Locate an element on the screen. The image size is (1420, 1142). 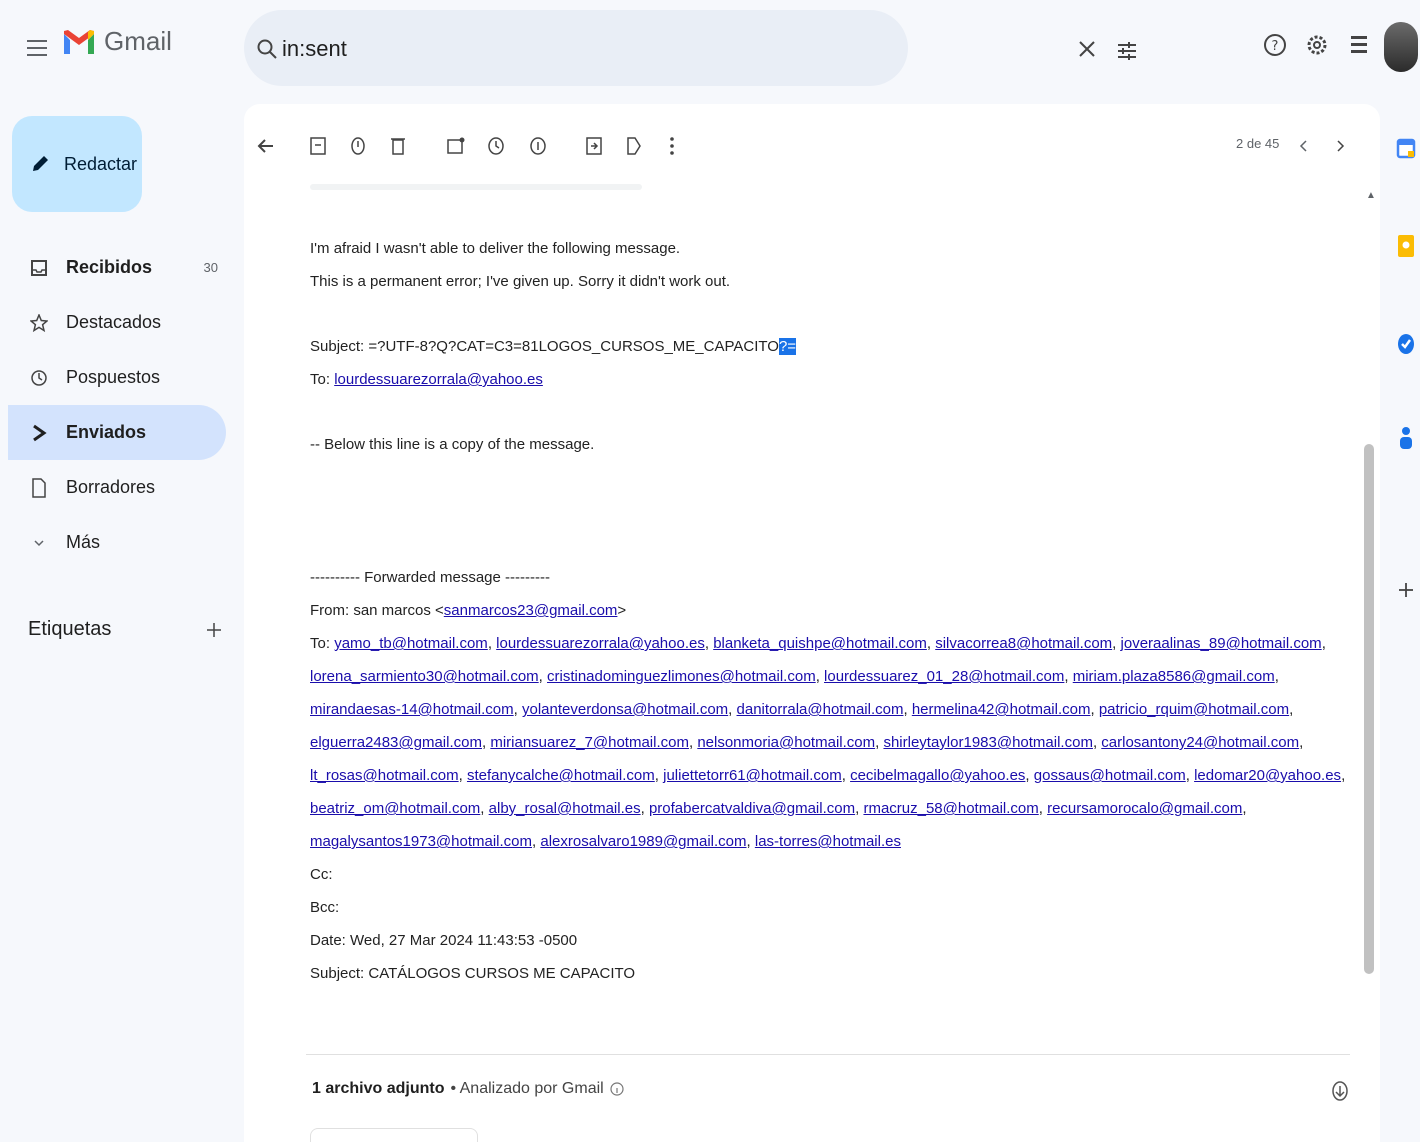
search-options-icon is located at coordinates (1127, 51).